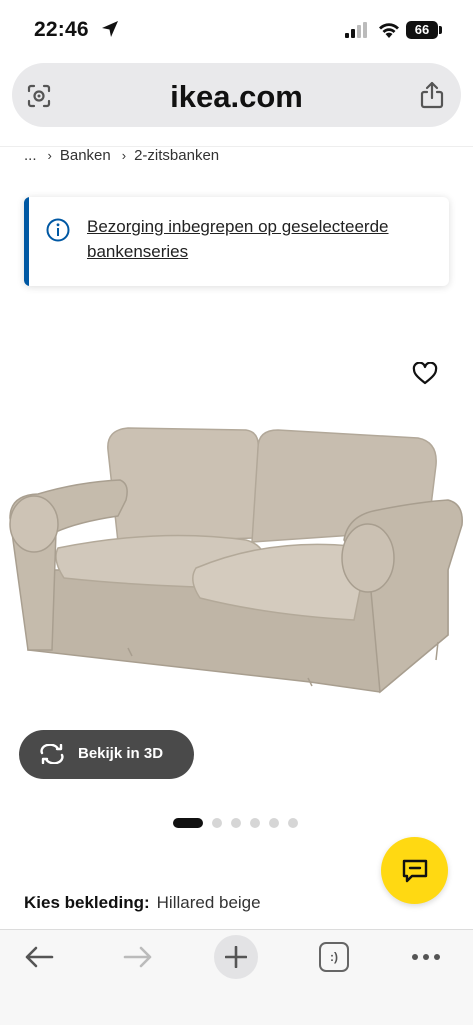 Image resolution: width=473 pixels, height=1025 pixels. Describe the element at coordinates (356, 30) in the screenshot. I see `cellular-signal-icon` at that location.